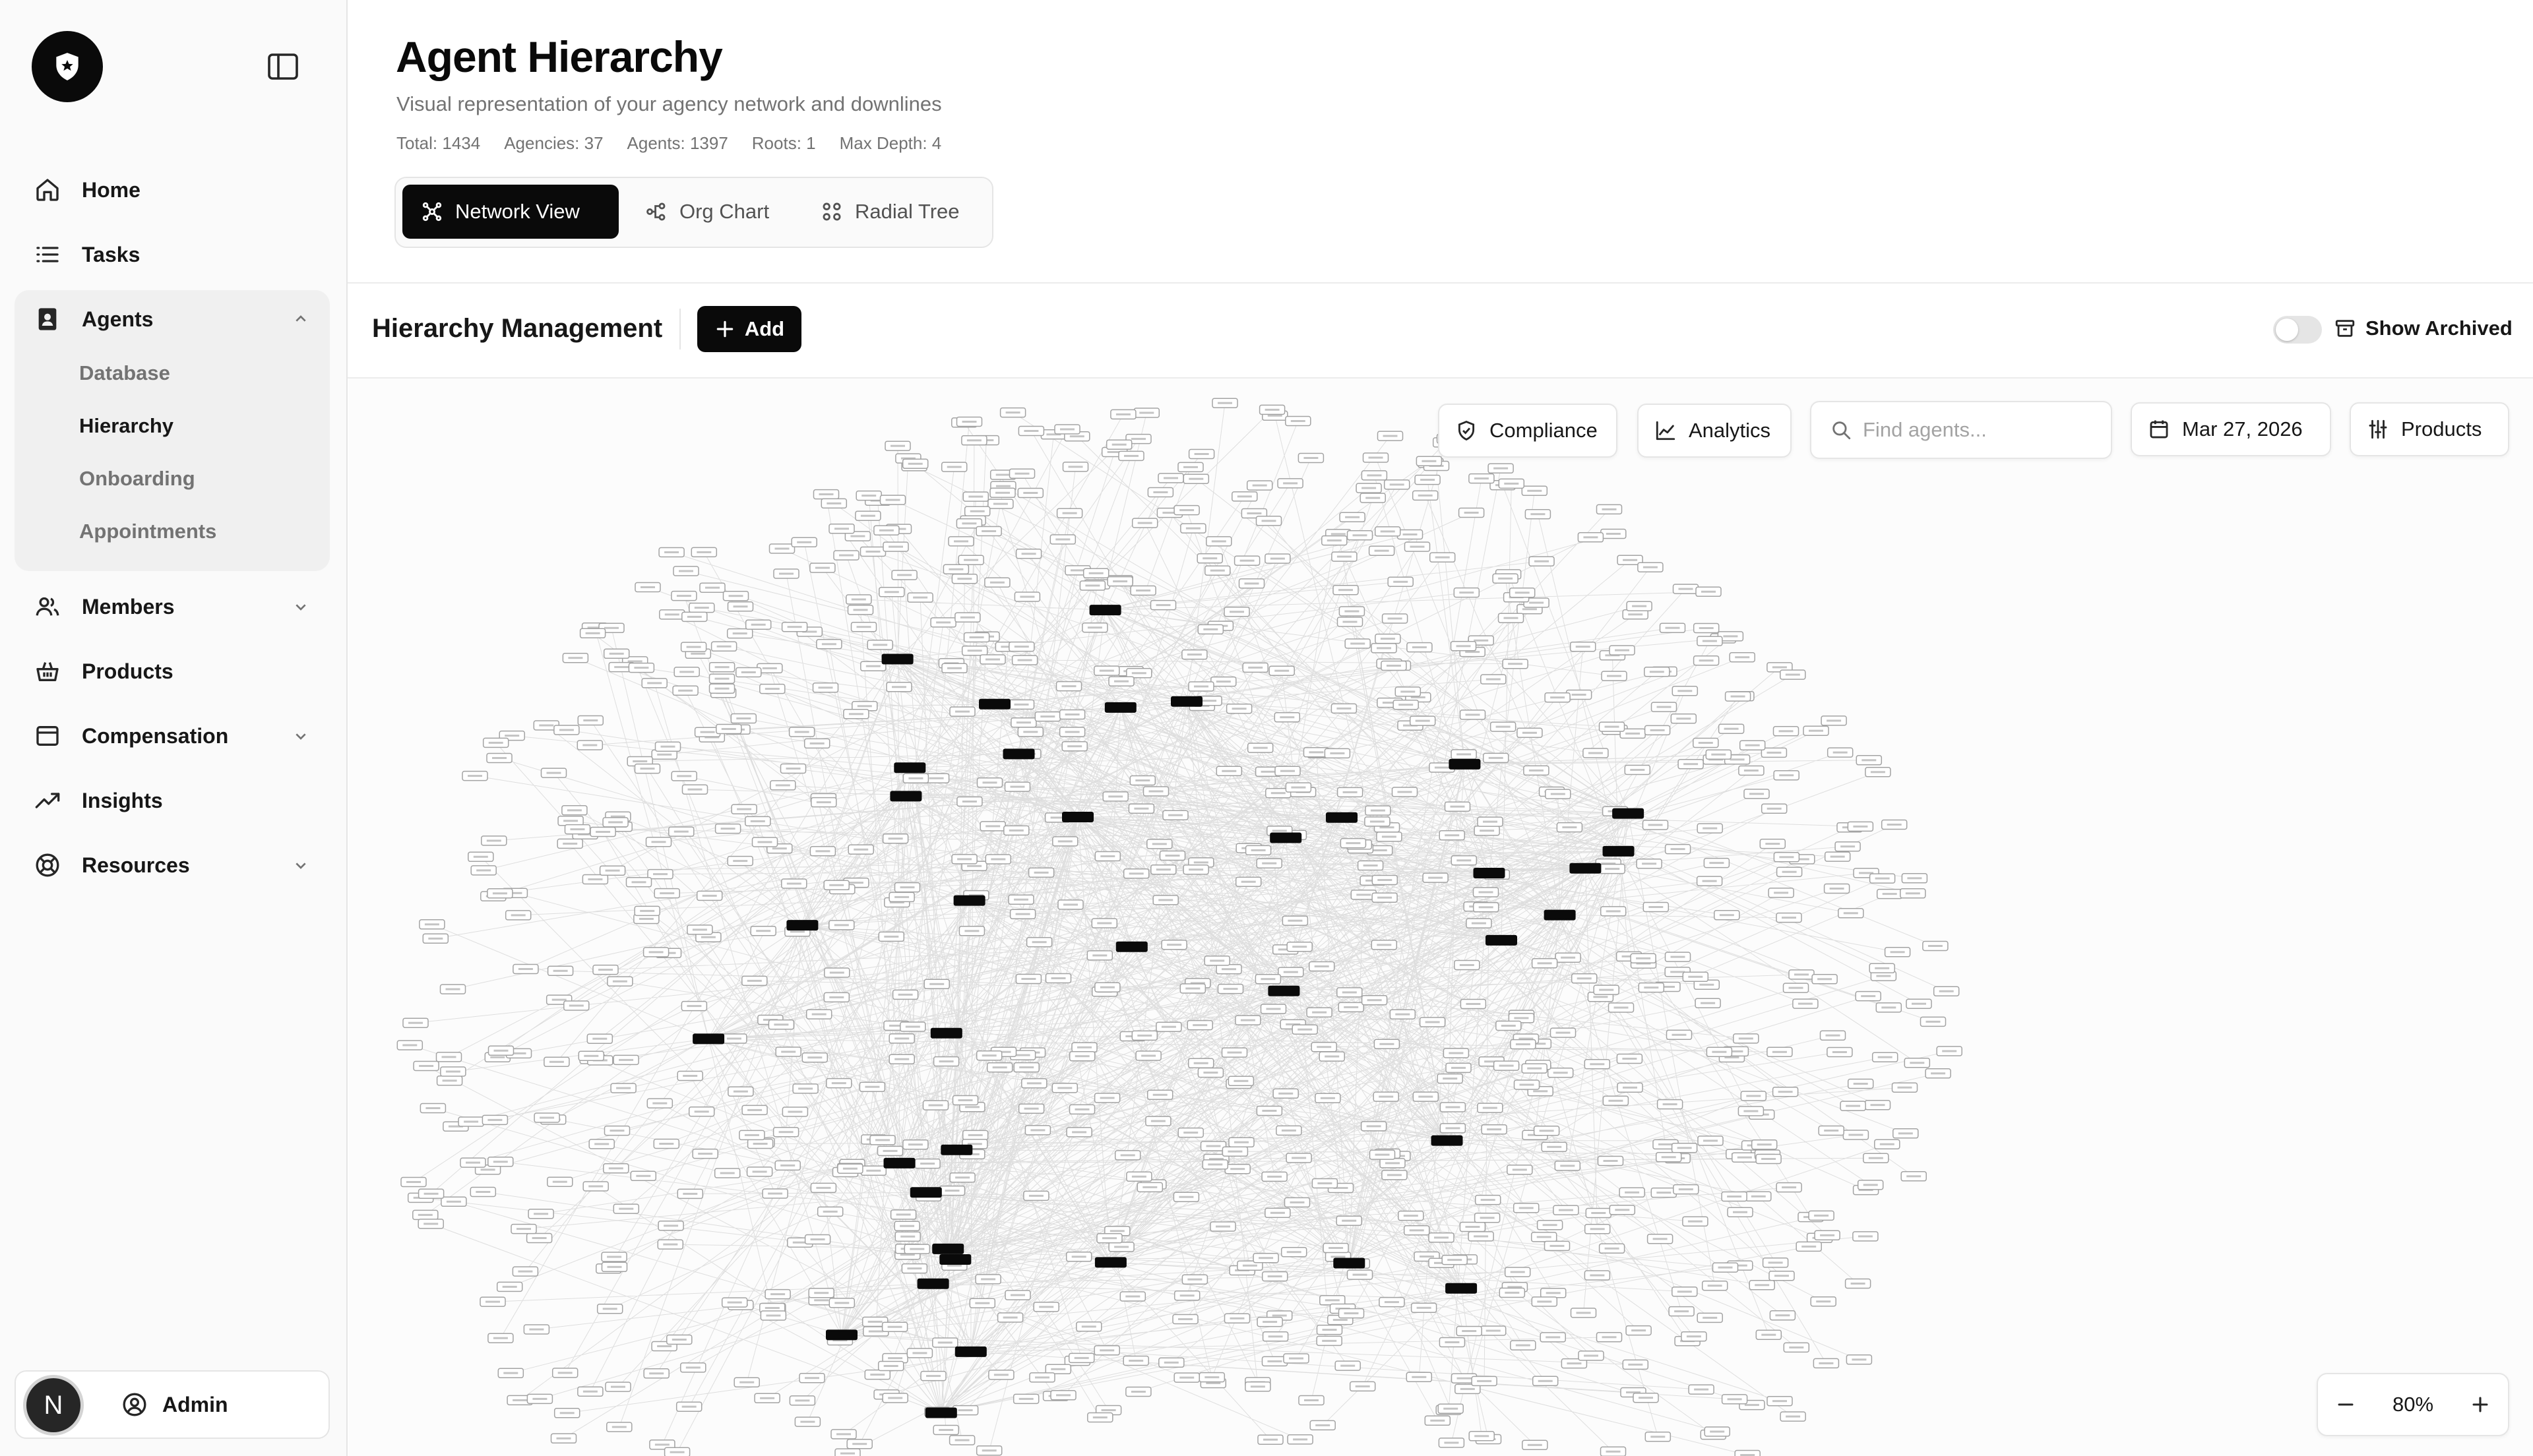 Image resolution: width=2533 pixels, height=1456 pixels. What do you see at coordinates (172, 865) in the screenshot?
I see `nav-resources: Resources` at bounding box center [172, 865].